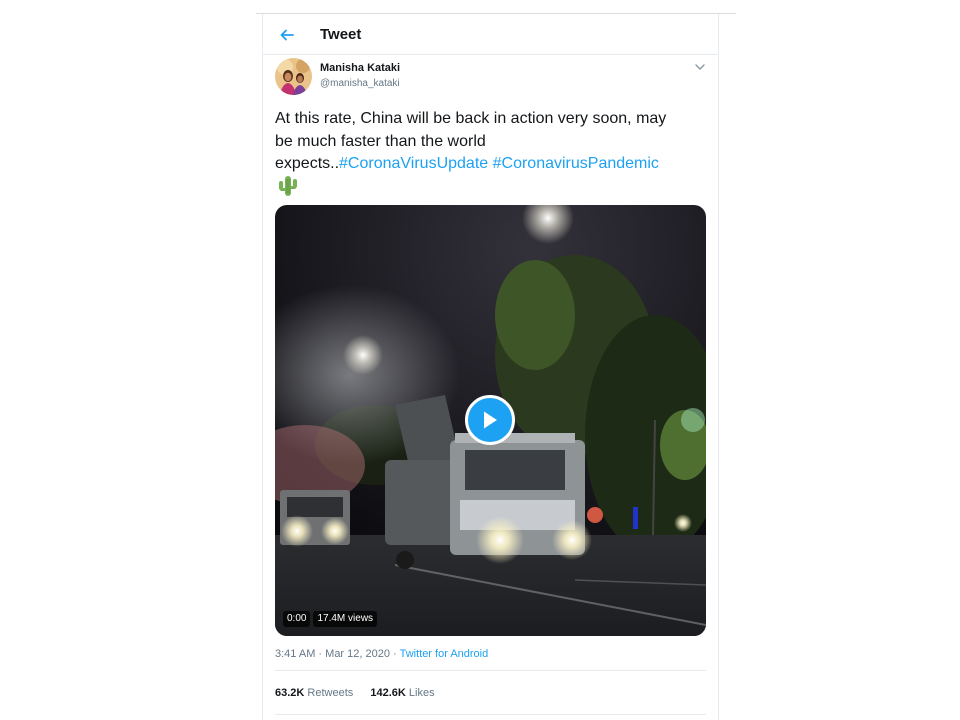  Describe the element at coordinates (413, 163) in the screenshot. I see `hashtag-link: #CoronaVirusUpdate` at that location.